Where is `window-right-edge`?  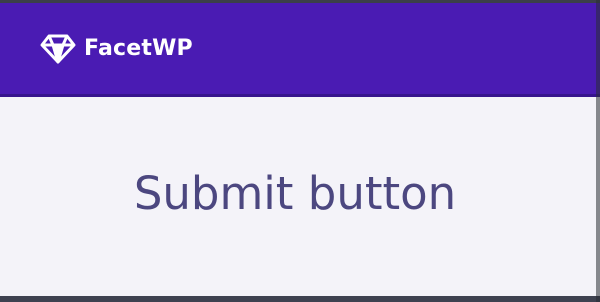
window-right-edge is located at coordinates (598, 151).